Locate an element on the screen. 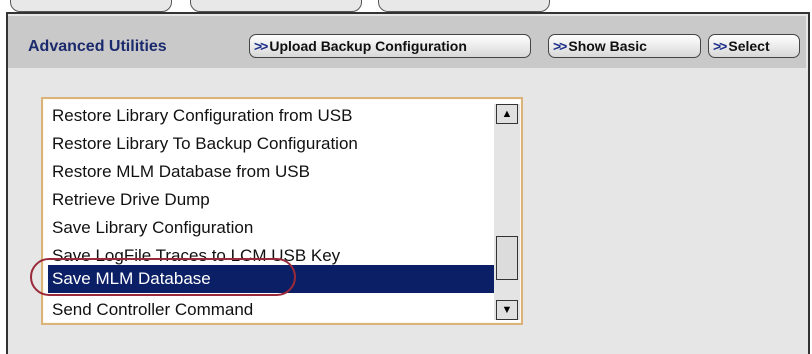  list-item: Restore Library To Backup Configuration is located at coordinates (272, 144).